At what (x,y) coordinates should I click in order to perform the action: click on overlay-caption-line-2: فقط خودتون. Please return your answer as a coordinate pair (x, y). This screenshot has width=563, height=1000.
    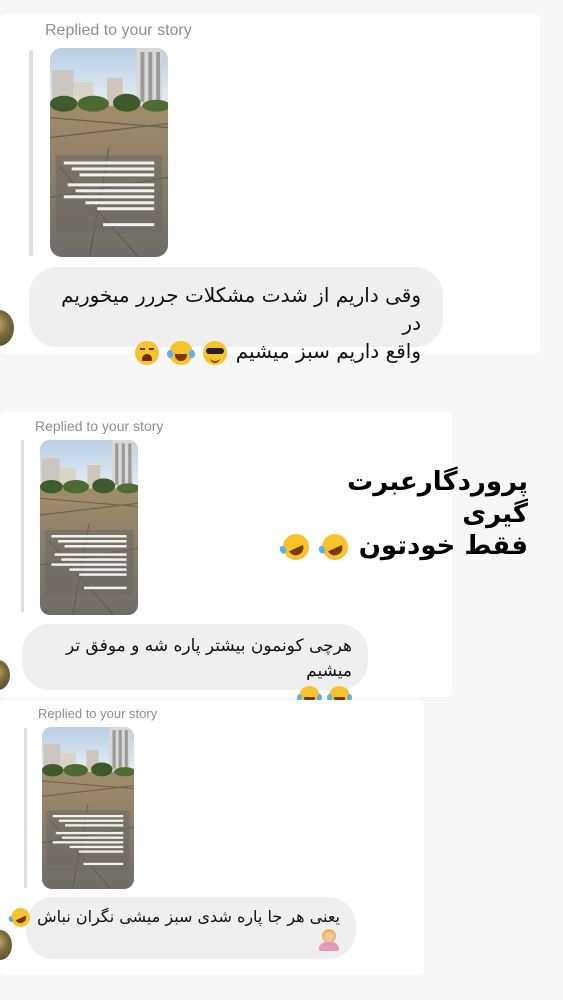
    Looking at the image, I should click on (403, 546).